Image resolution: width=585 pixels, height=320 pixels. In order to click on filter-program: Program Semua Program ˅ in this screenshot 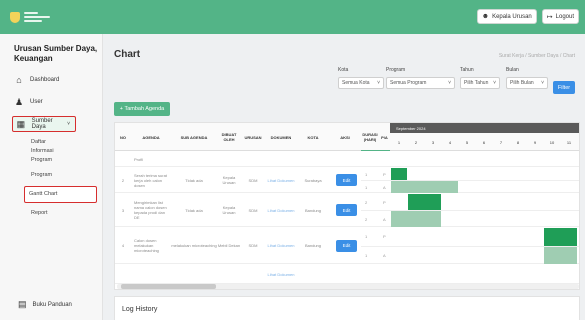, I will do `click(420, 78)`.